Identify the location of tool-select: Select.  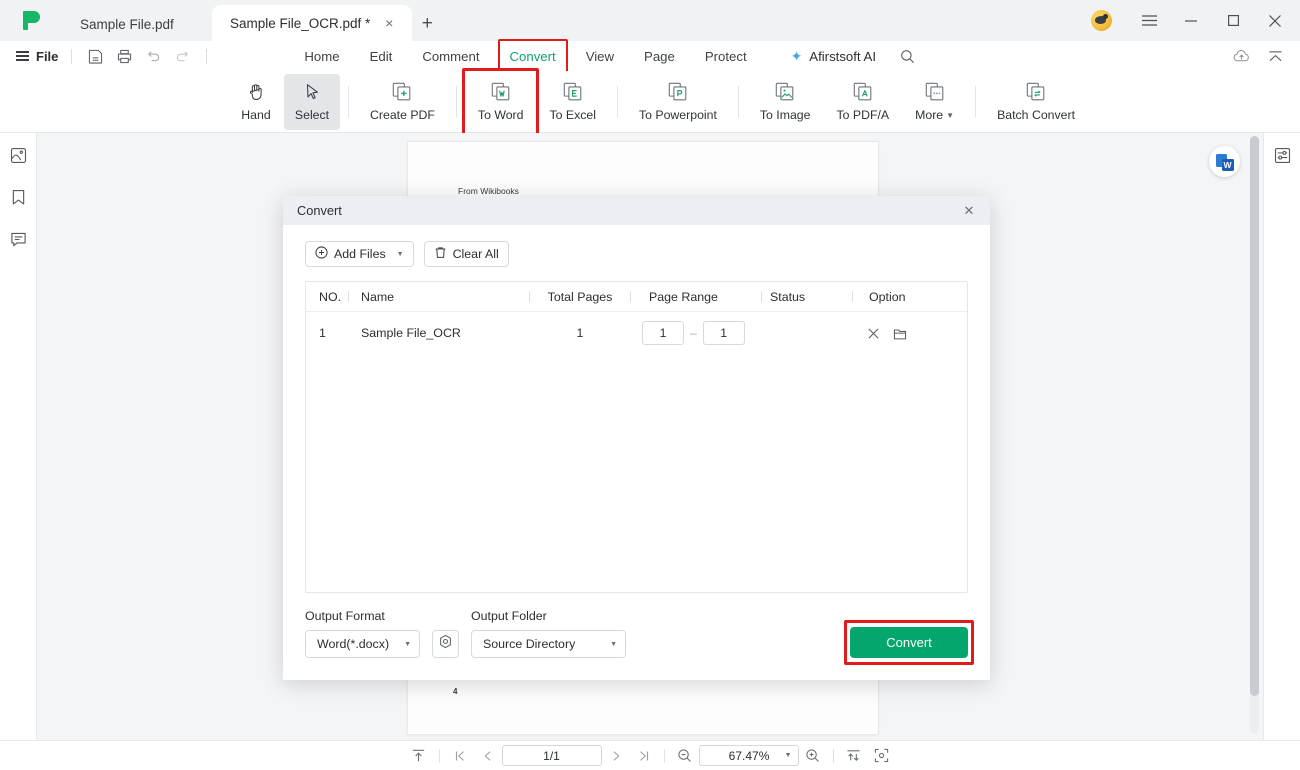
(312, 101).